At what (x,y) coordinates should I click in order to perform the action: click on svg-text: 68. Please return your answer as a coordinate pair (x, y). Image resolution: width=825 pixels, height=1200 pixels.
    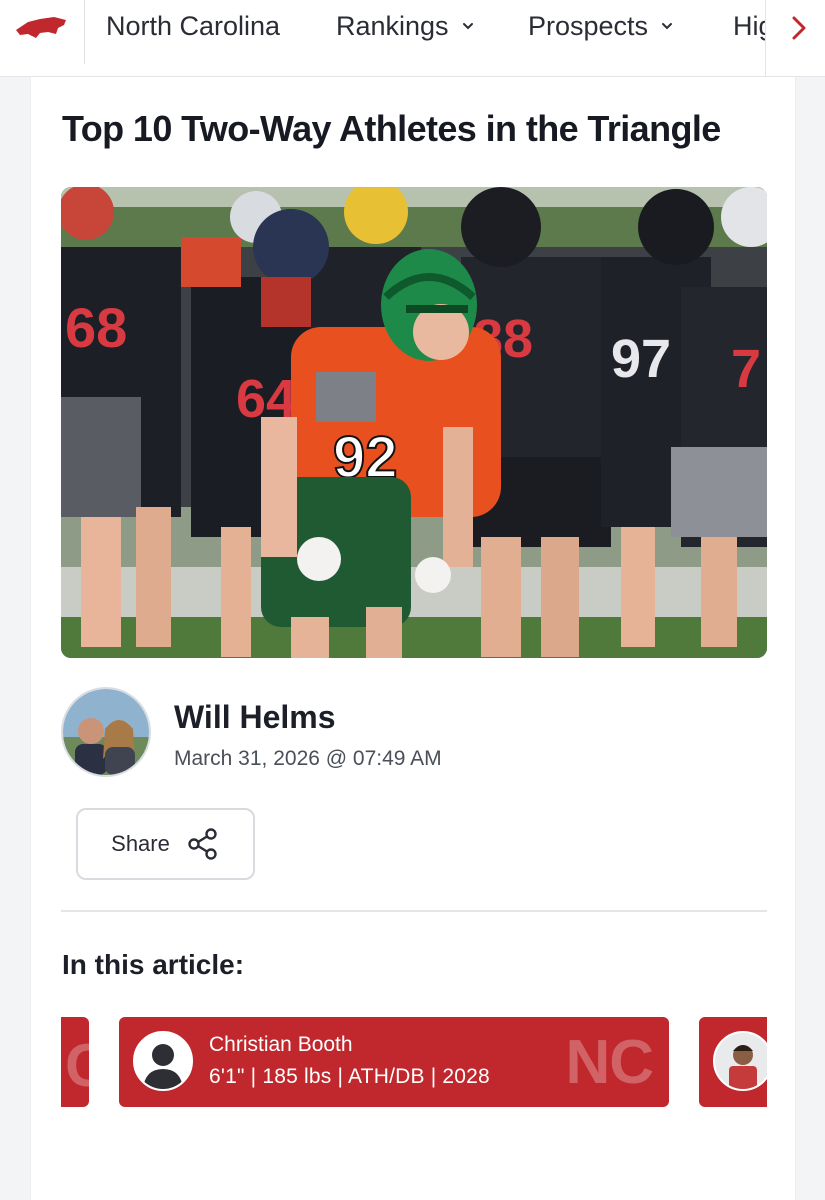
    Looking at the image, I should click on (96, 327).